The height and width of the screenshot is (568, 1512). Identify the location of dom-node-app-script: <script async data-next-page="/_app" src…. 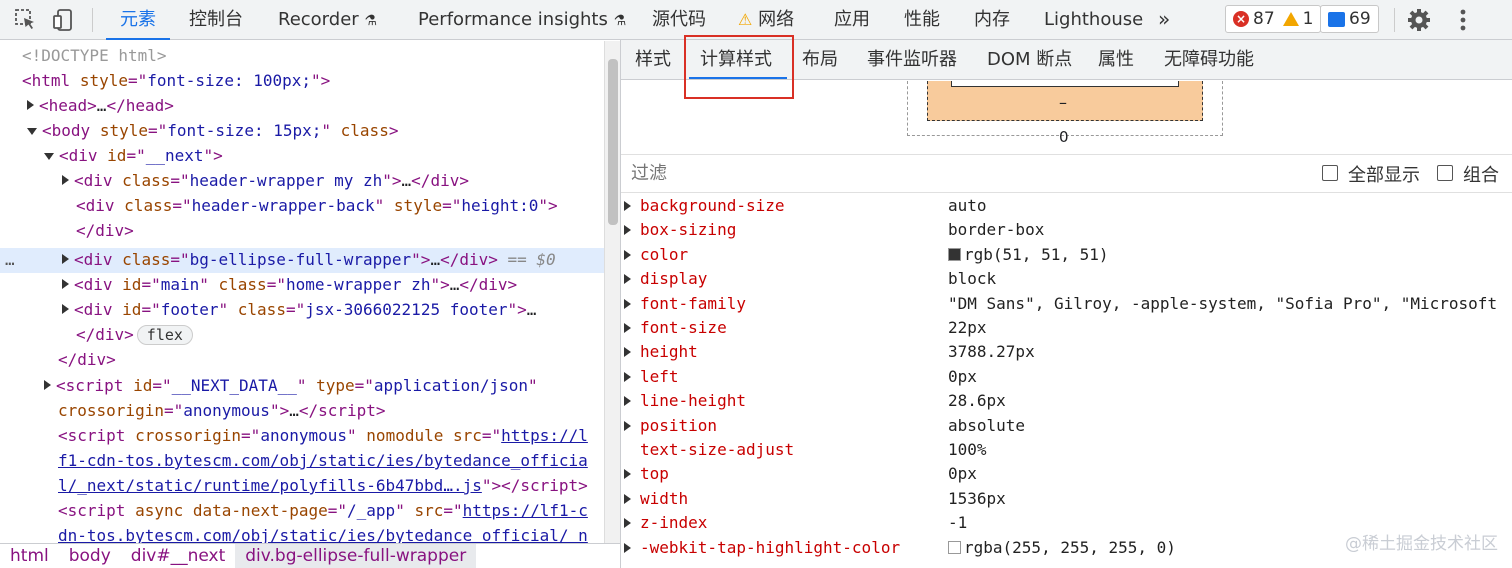
(302, 511).